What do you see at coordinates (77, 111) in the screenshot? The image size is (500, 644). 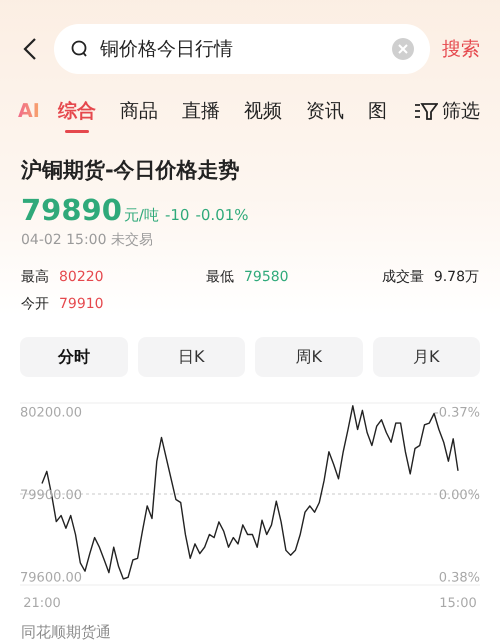 I see `category-tab: 综合` at bounding box center [77, 111].